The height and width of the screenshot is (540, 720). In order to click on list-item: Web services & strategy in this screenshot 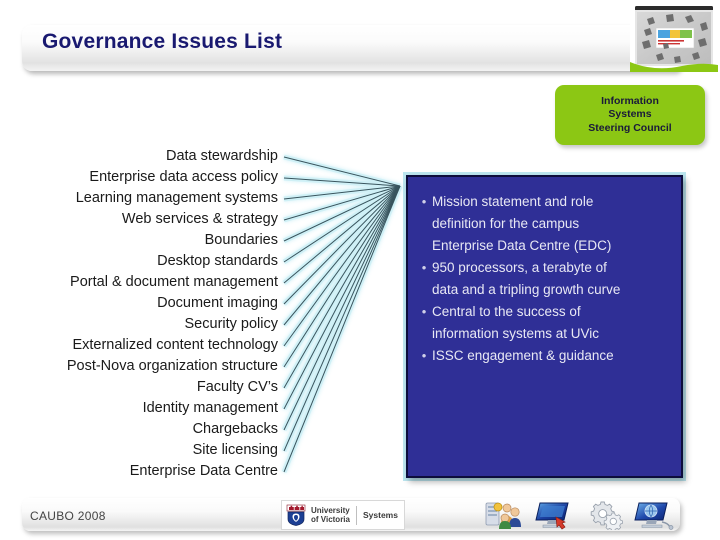, I will do `click(144, 219)`.